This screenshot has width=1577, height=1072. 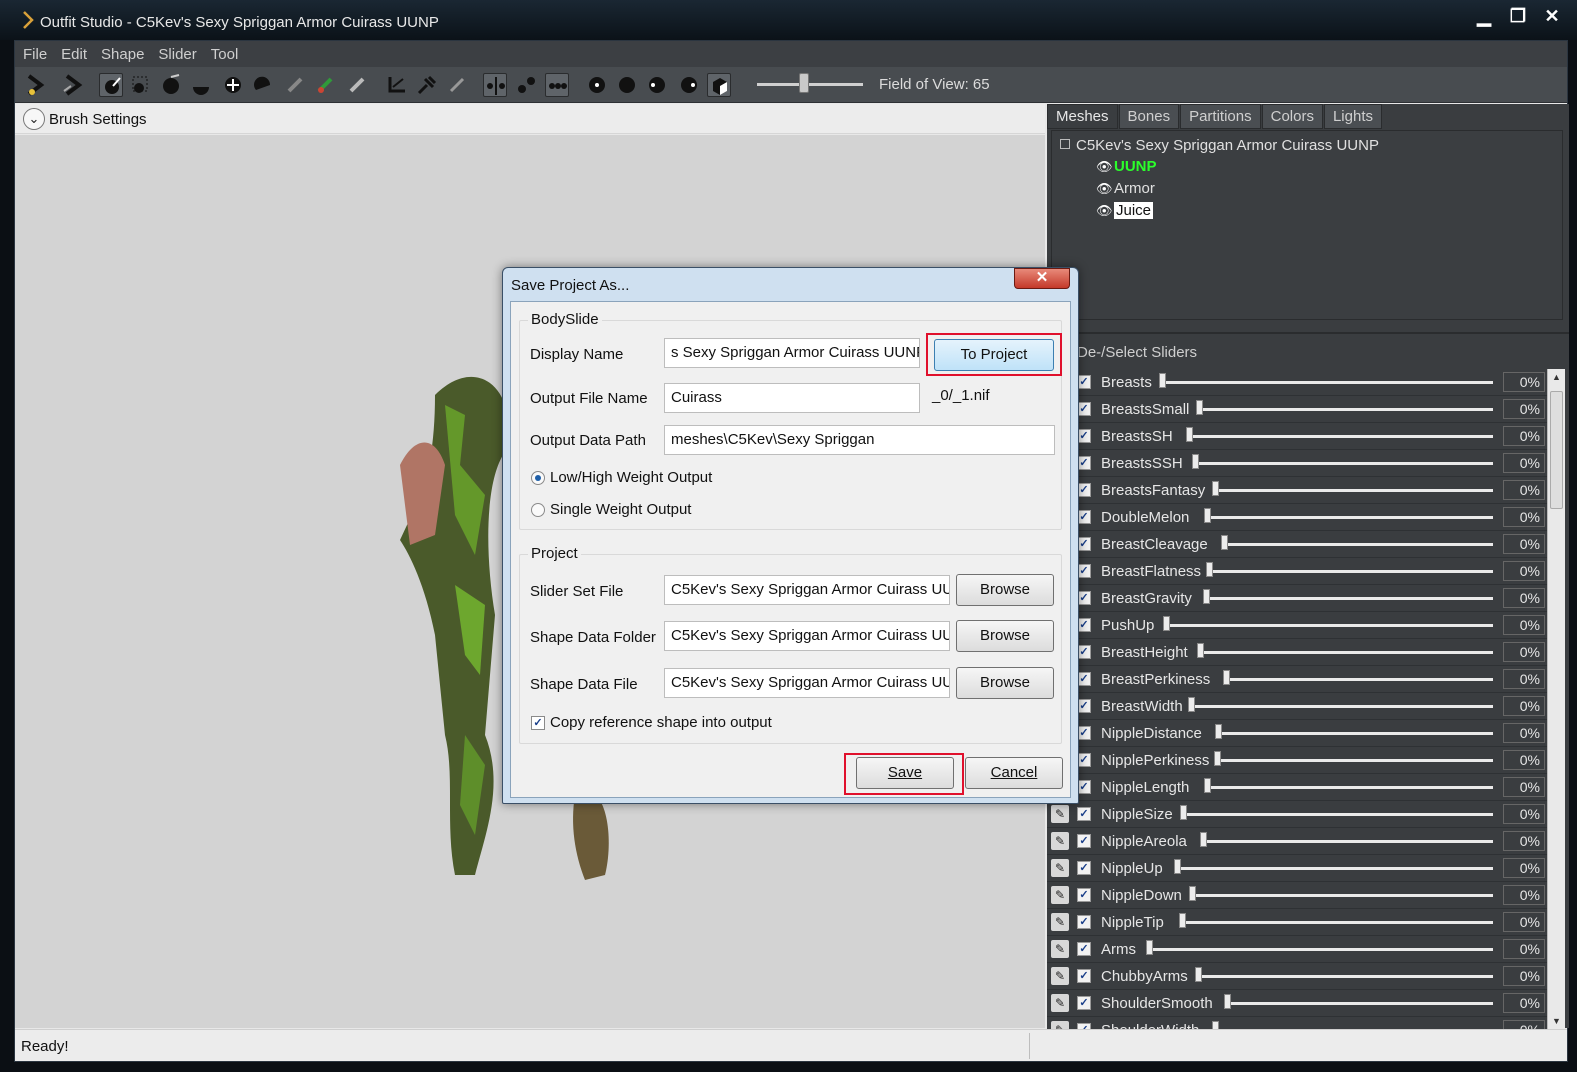 I want to click on low-high-weight-label: Low/High Weight Output, so click(x=631, y=477).